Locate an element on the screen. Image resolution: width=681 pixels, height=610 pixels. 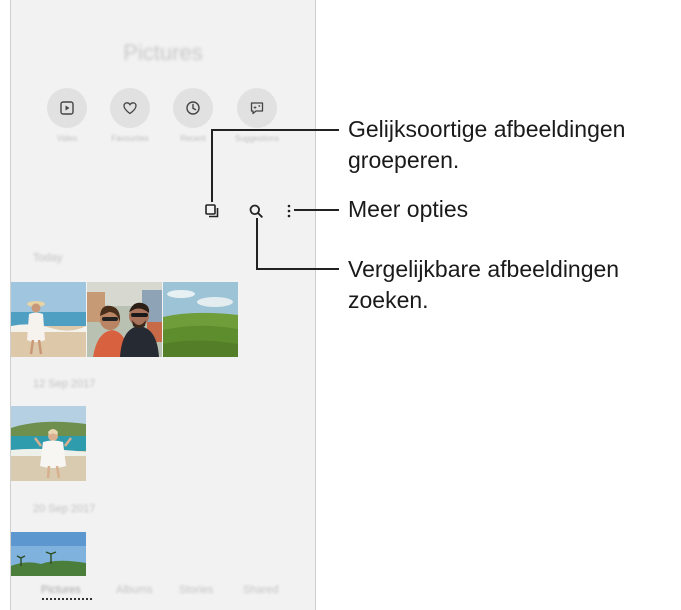
callout-line-more is located at coordinates (316, 210).